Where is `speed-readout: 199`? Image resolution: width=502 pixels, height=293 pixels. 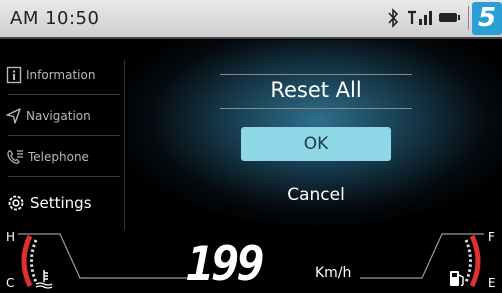 speed-readout: 199 is located at coordinates (225, 264).